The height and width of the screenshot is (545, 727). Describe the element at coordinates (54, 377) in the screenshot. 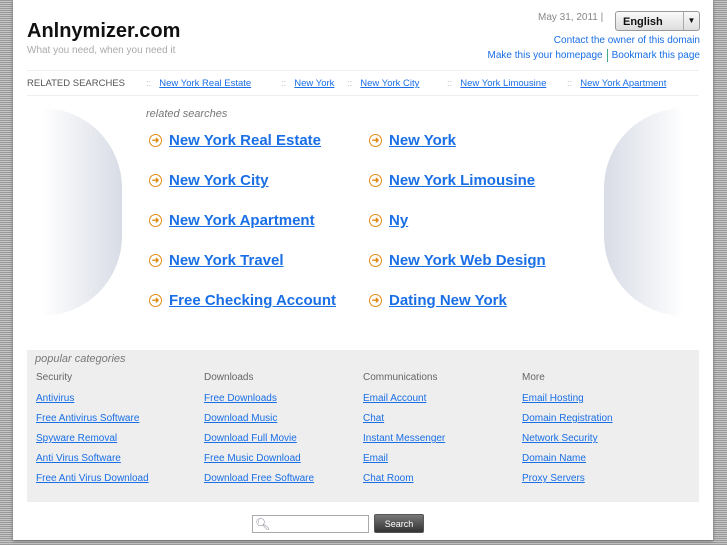

I see `category-title: Security` at that location.